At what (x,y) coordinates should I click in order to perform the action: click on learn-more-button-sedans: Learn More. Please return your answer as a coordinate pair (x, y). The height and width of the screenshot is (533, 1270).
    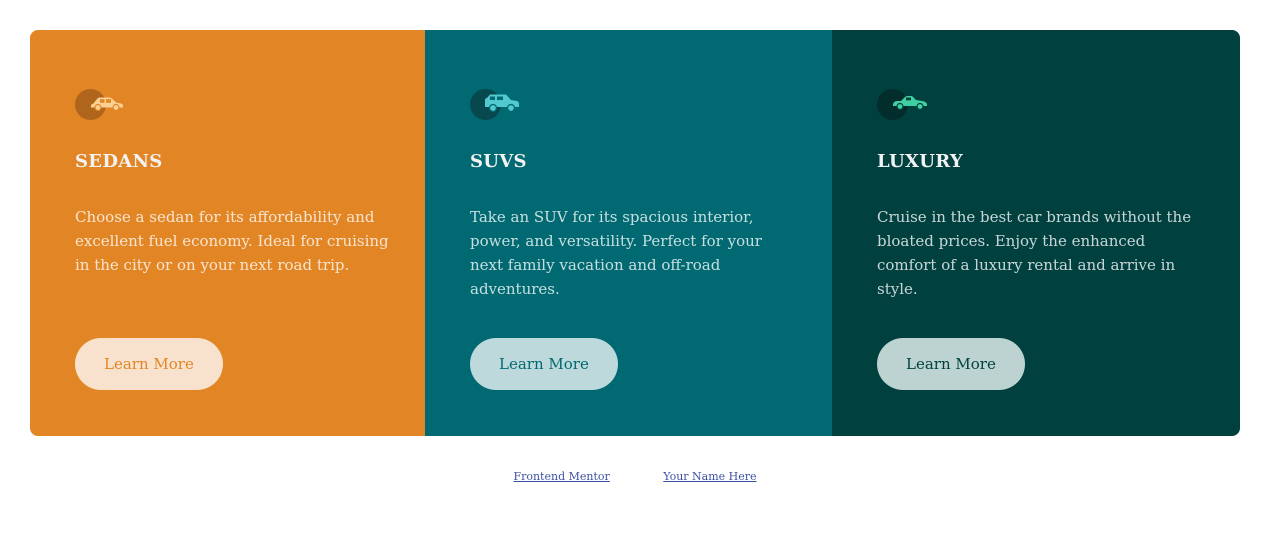
    Looking at the image, I should click on (149, 364).